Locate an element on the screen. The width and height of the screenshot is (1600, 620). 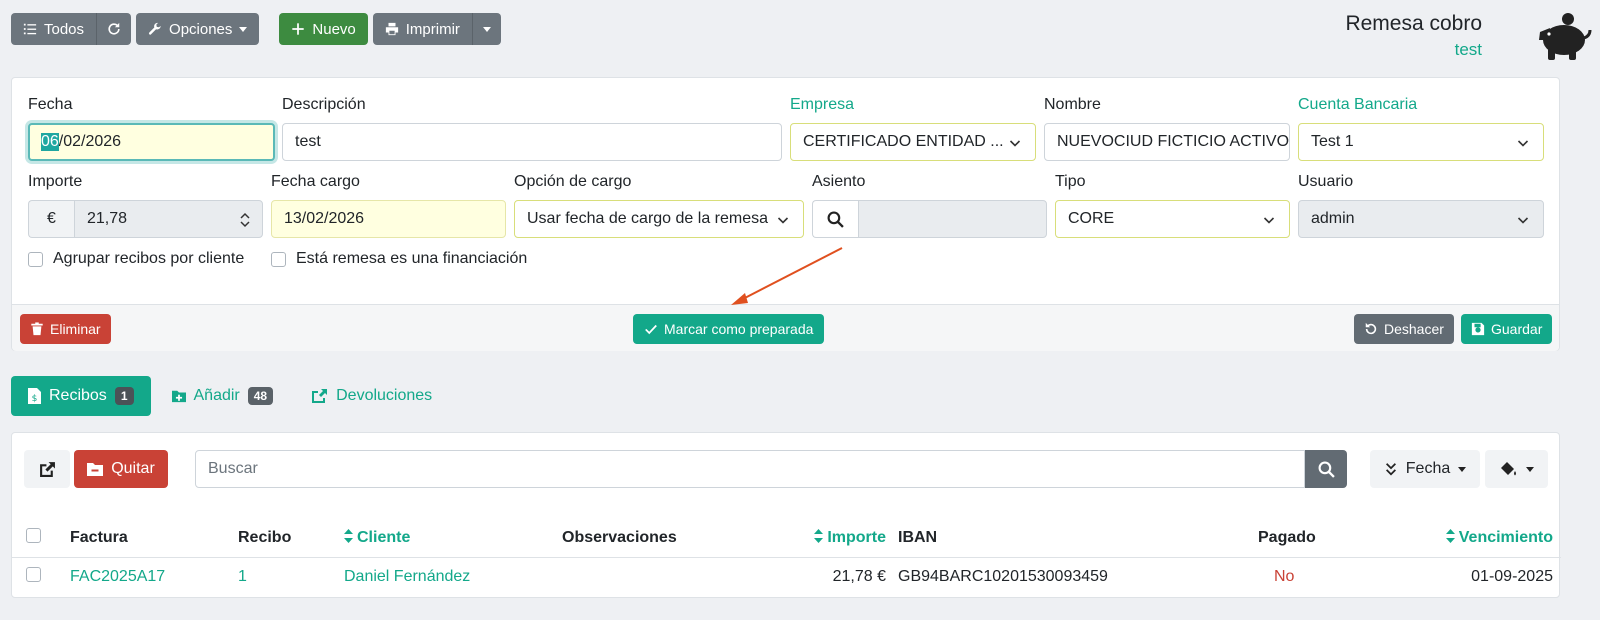
factura-link: FAC2025A17 is located at coordinates (148, 577).